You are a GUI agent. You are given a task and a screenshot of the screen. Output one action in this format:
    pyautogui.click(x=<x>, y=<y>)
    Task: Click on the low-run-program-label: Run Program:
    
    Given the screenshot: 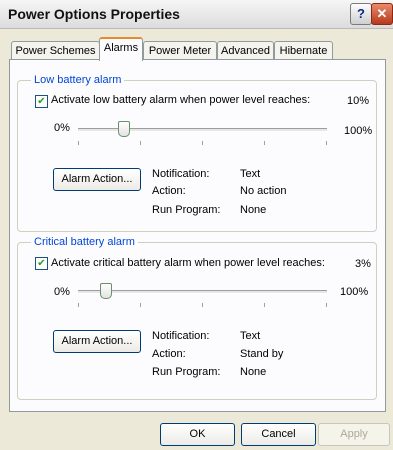 What is the action you would take?
    pyautogui.click(x=186, y=210)
    